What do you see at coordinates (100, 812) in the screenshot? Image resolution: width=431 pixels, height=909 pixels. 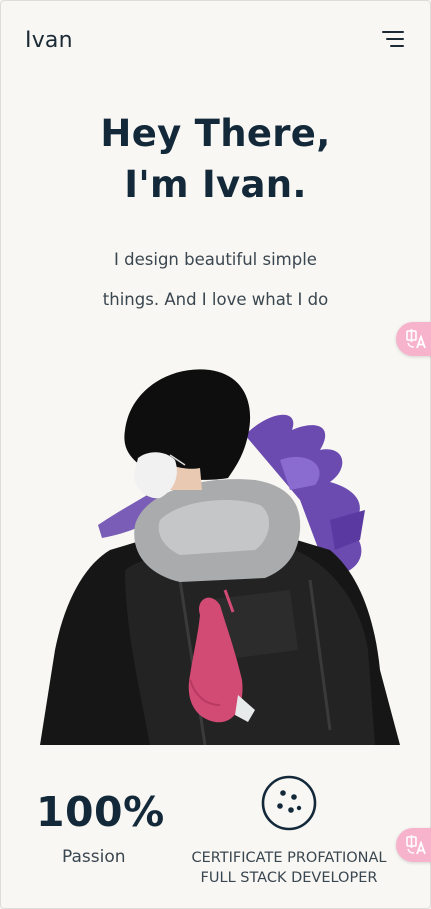 I see `passion-value: 100%` at bounding box center [100, 812].